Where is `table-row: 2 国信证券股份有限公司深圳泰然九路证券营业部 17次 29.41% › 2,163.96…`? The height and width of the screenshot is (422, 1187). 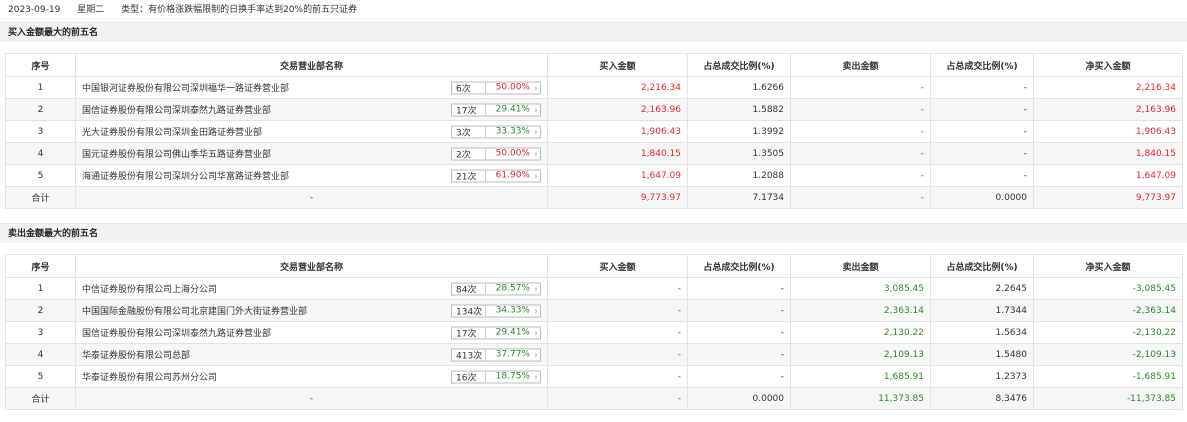
table-row: 2 国信证券股份有限公司深圳泰然九路证券营业部 17次 29.41% › 2,163.96… is located at coordinates (594, 109).